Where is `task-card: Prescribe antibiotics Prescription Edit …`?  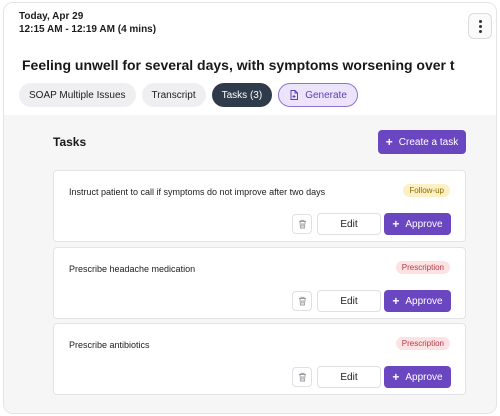 task-card: Prescribe antibiotics Prescription Edit … is located at coordinates (259, 359).